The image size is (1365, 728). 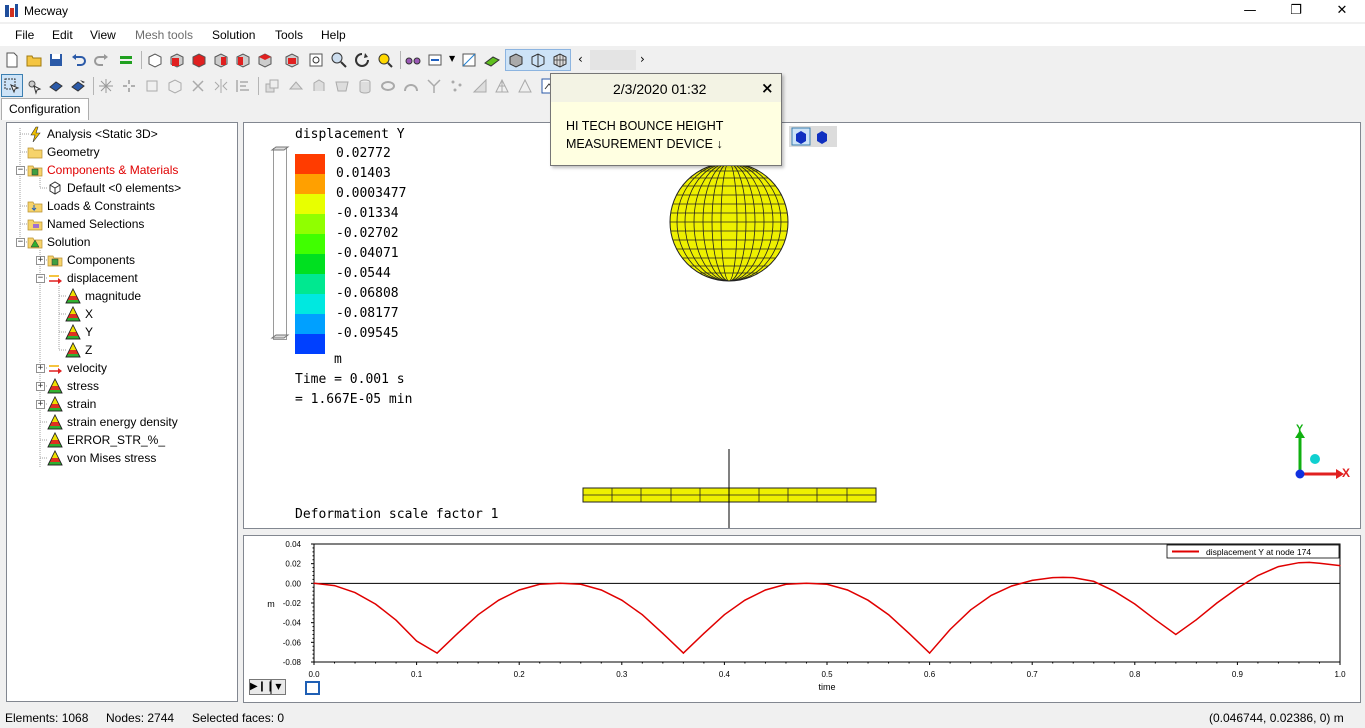 I want to click on menu-help: Help, so click(x=333, y=35).